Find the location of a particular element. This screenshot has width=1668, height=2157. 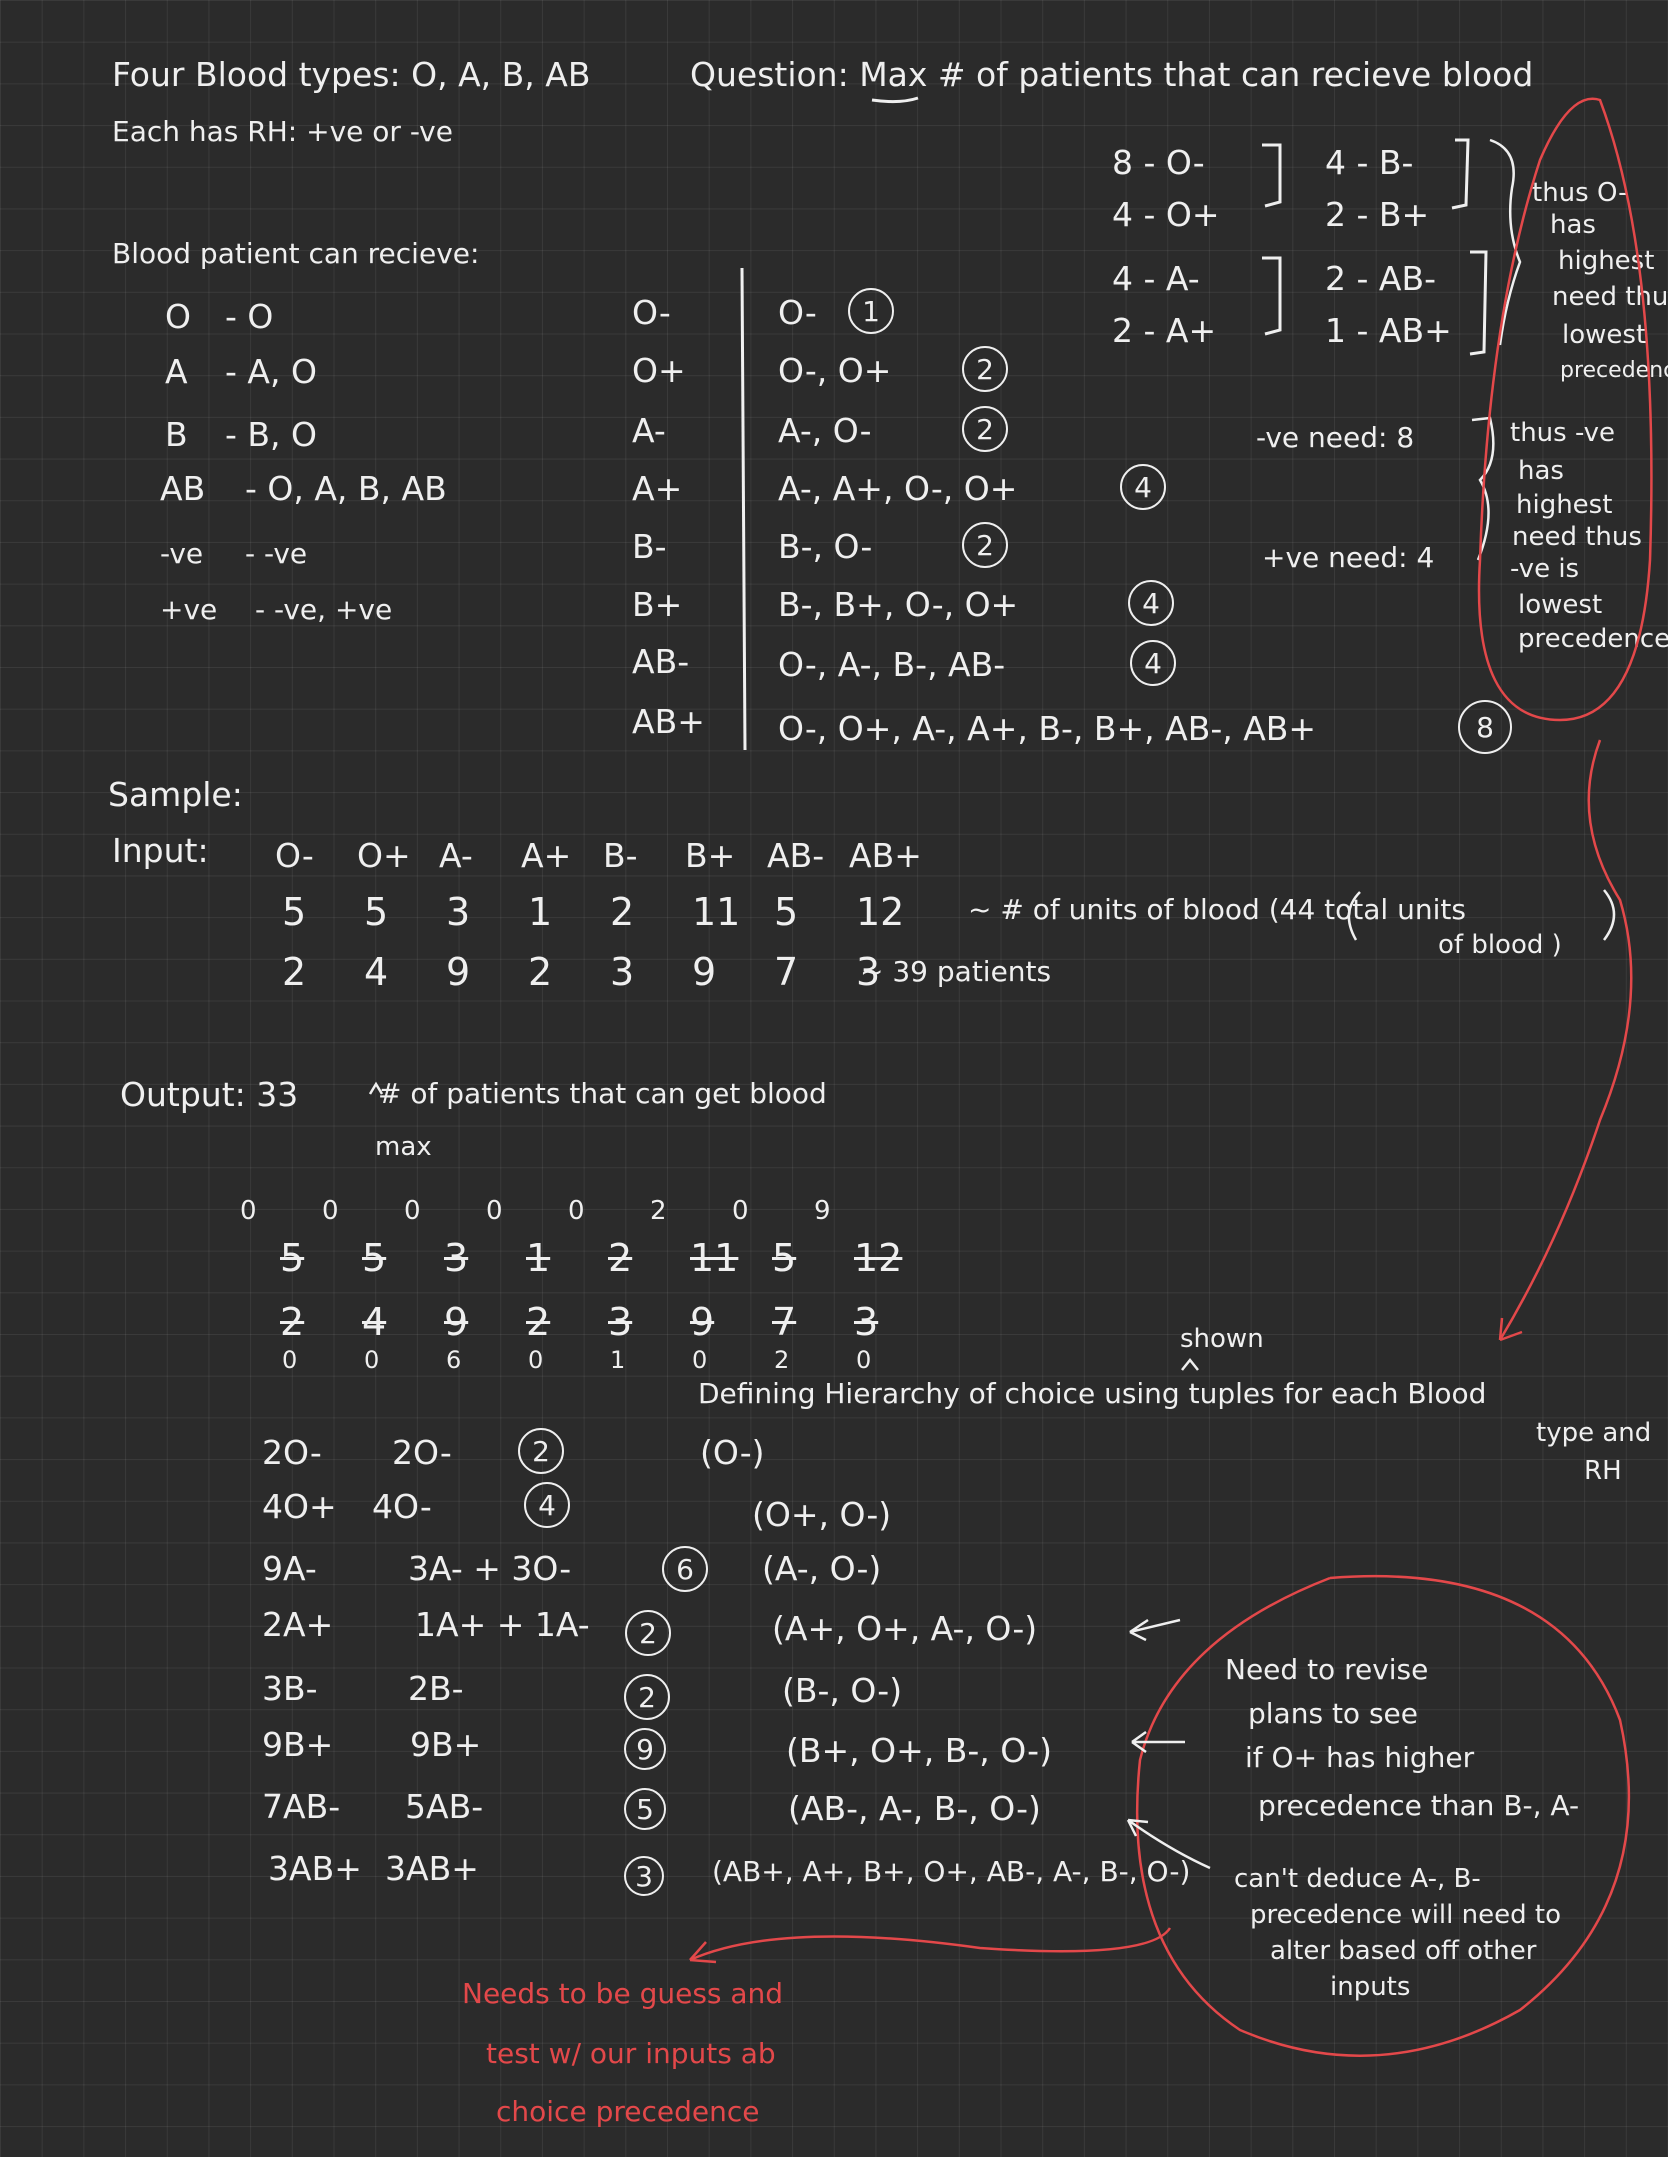

scratch-top: 0 0 0 0 0 2 0 9 is located at coordinates (568, 1211).